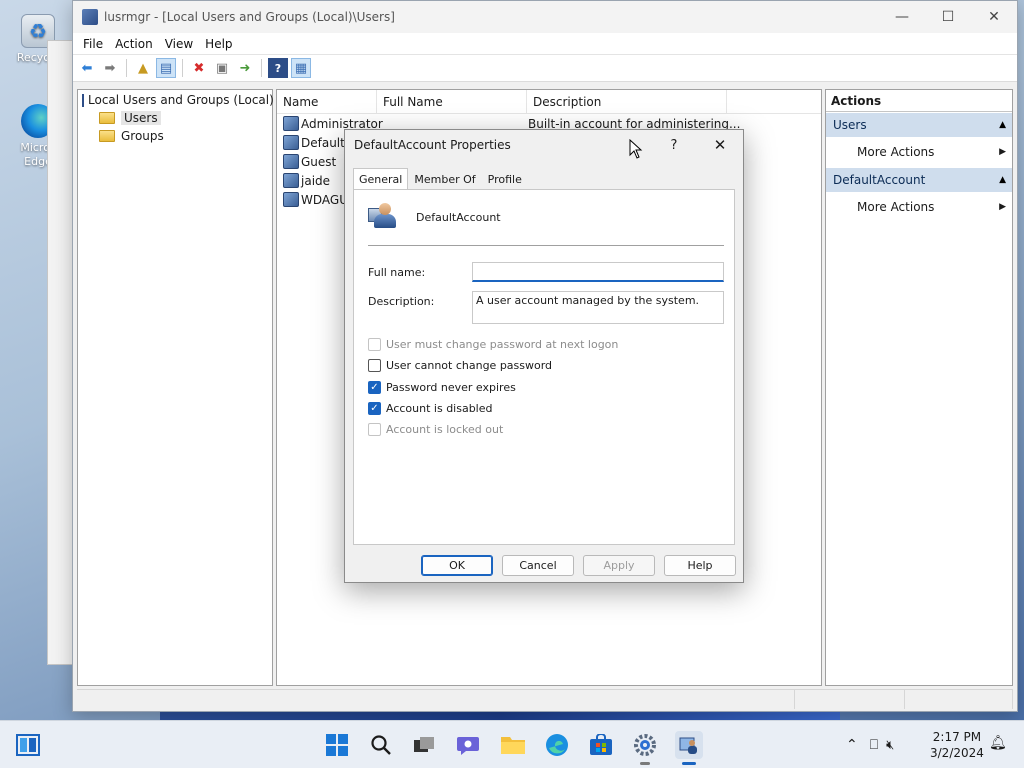  I want to click on network-icon: ⎕, so click(874, 745).